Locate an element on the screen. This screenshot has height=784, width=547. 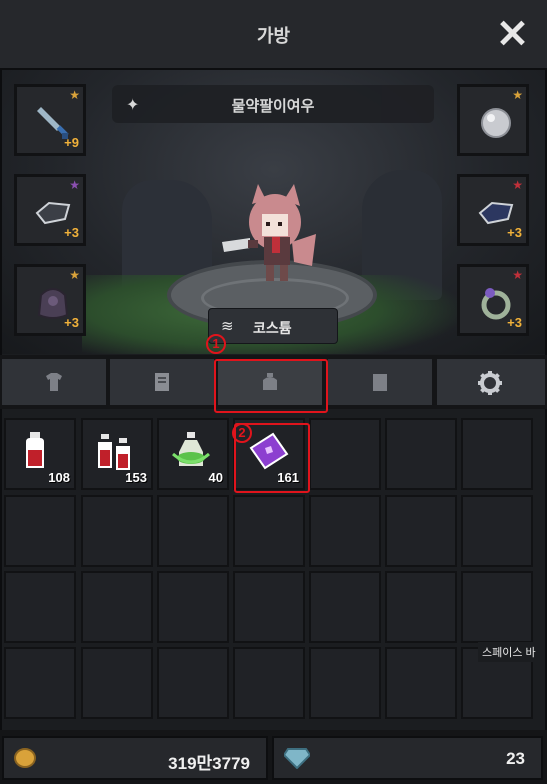
costume-label: 코스튬 is located at coordinates (272, 328).